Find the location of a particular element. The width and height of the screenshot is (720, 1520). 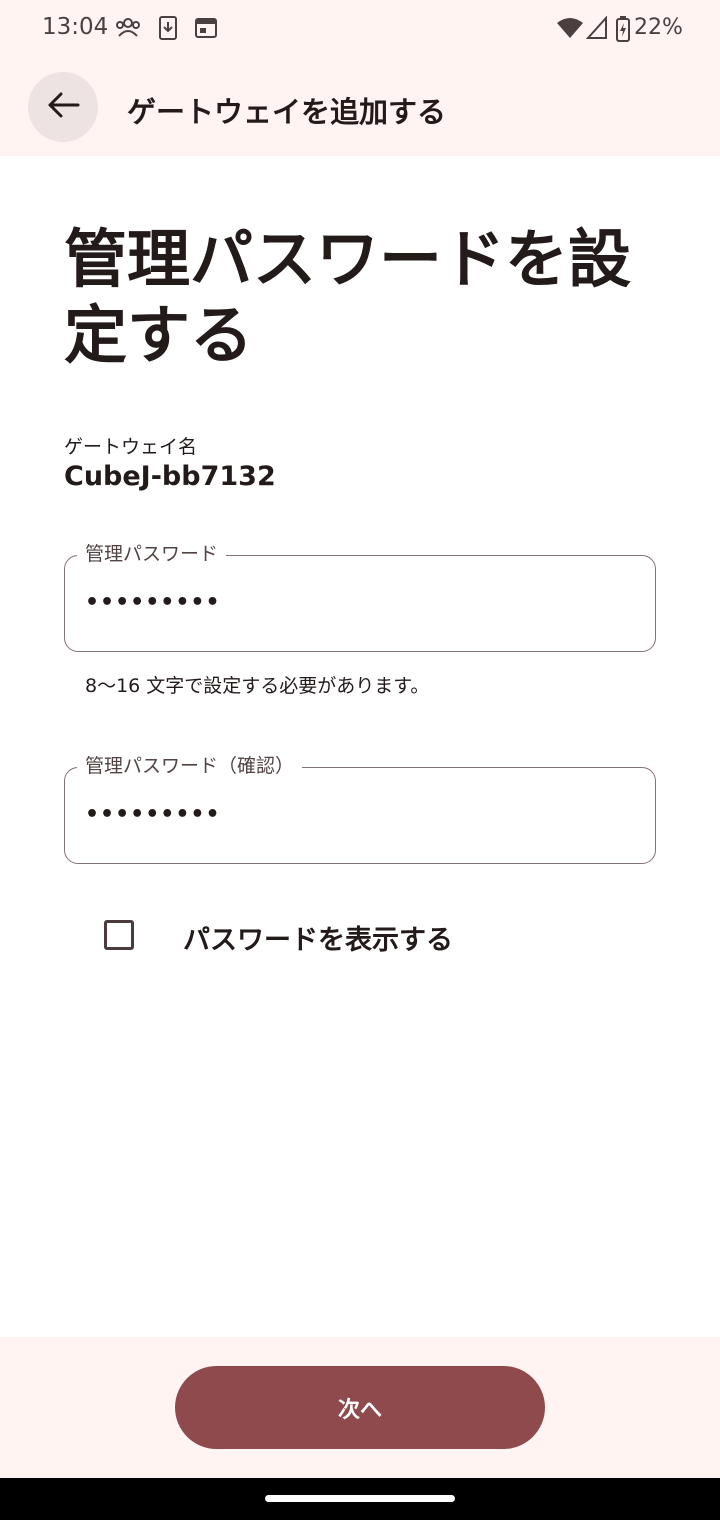

show-password-checkbox is located at coordinates (119, 935).